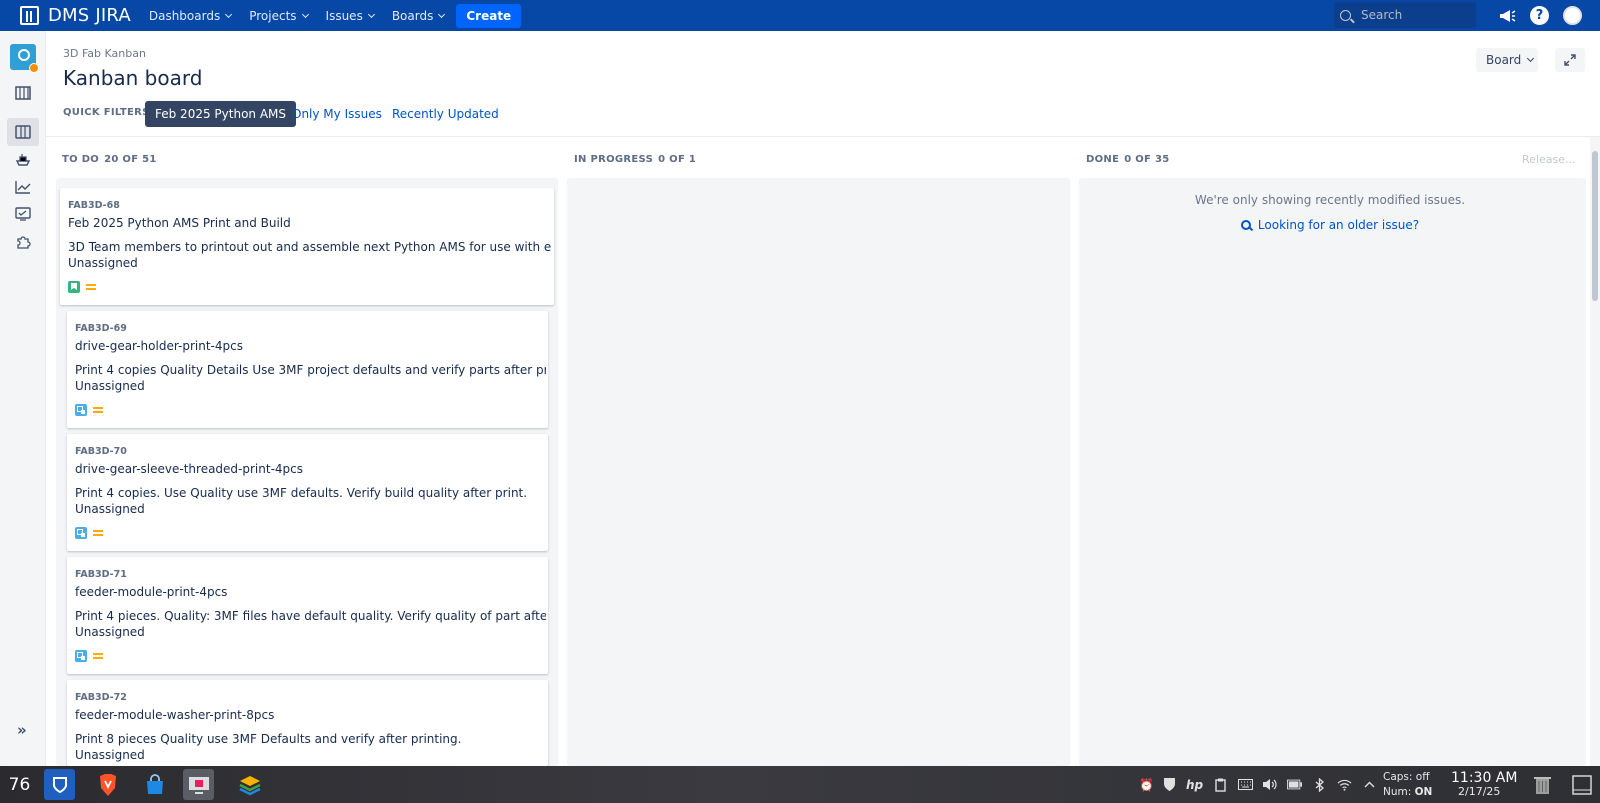 The image size is (1600, 803). Describe the element at coordinates (24, 58) in the screenshot. I see `project-avatar` at that location.